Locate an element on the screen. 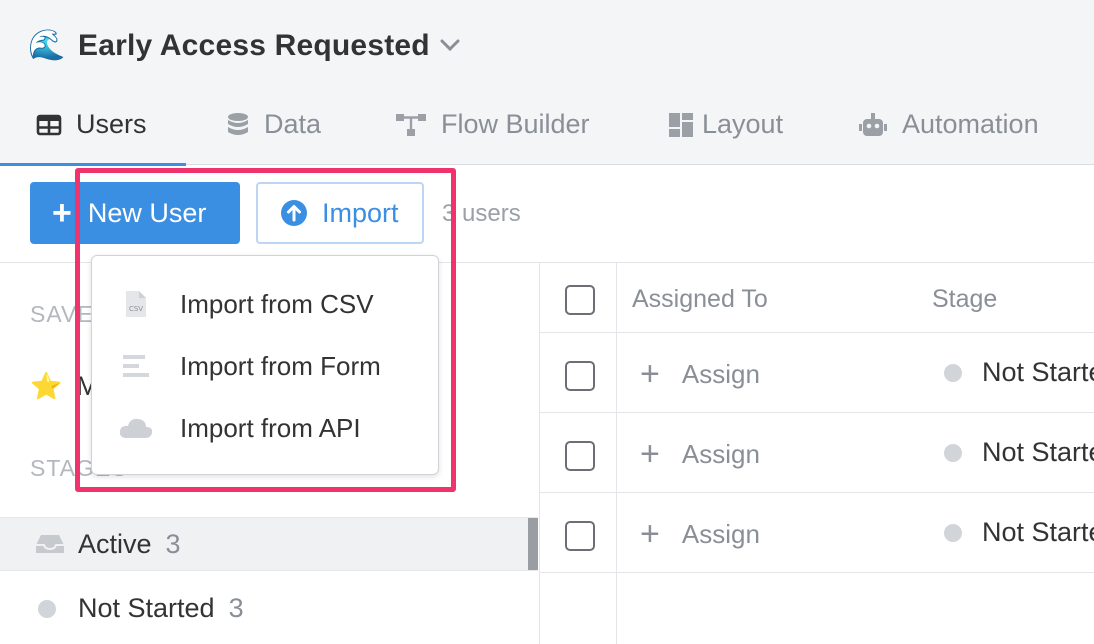 Image resolution: width=1094 pixels, height=644 pixels. robot-icon is located at coordinates (873, 124).